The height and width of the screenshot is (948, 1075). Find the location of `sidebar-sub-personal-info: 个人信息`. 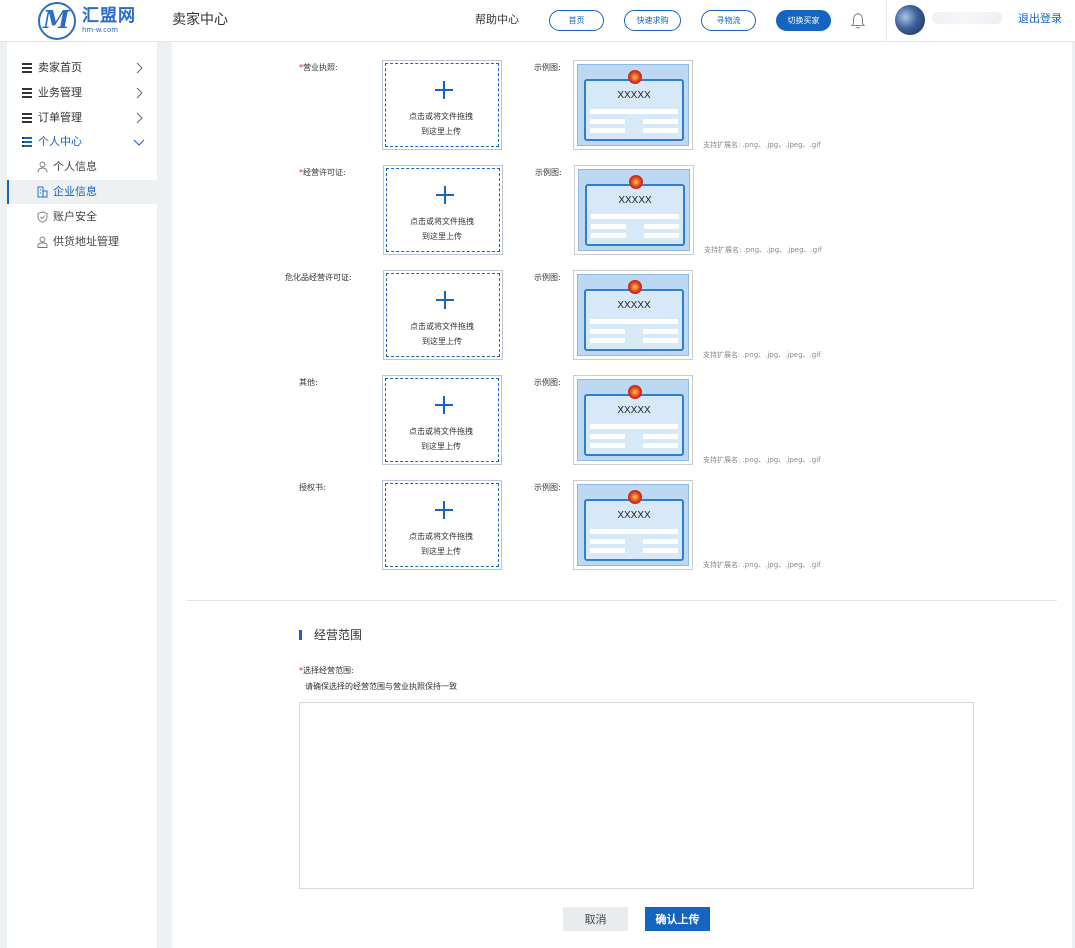

sidebar-sub-personal-info: 个人信息 is located at coordinates (82, 167).